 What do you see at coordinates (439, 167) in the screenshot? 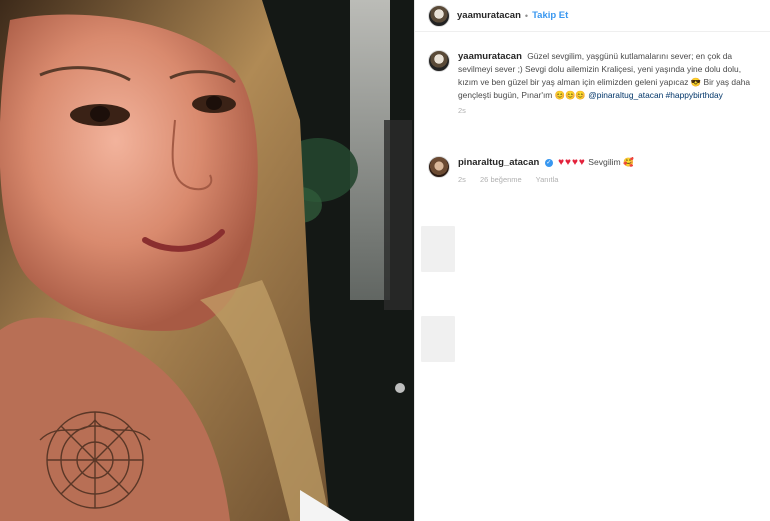
I see `commenter-avatar` at bounding box center [439, 167].